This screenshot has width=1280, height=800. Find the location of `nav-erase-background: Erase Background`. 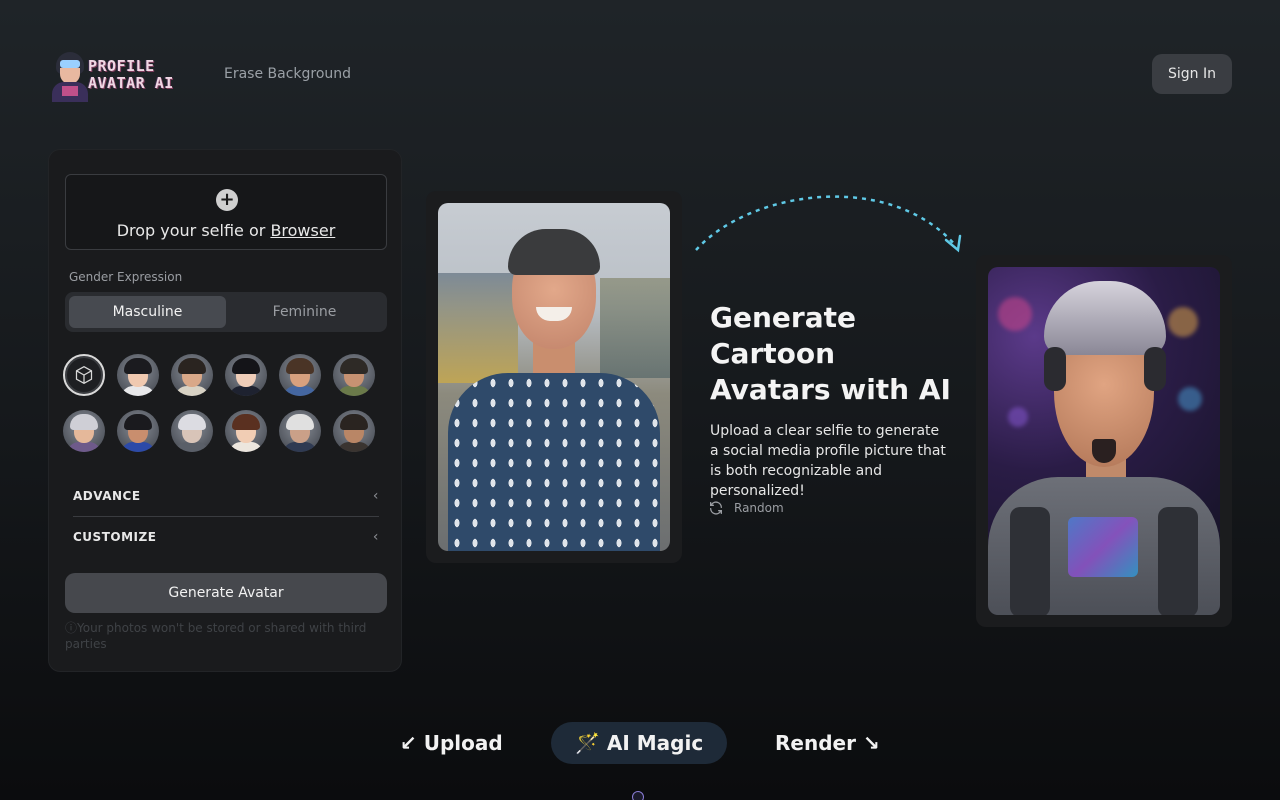

nav-erase-background: Erase Background is located at coordinates (287, 74).